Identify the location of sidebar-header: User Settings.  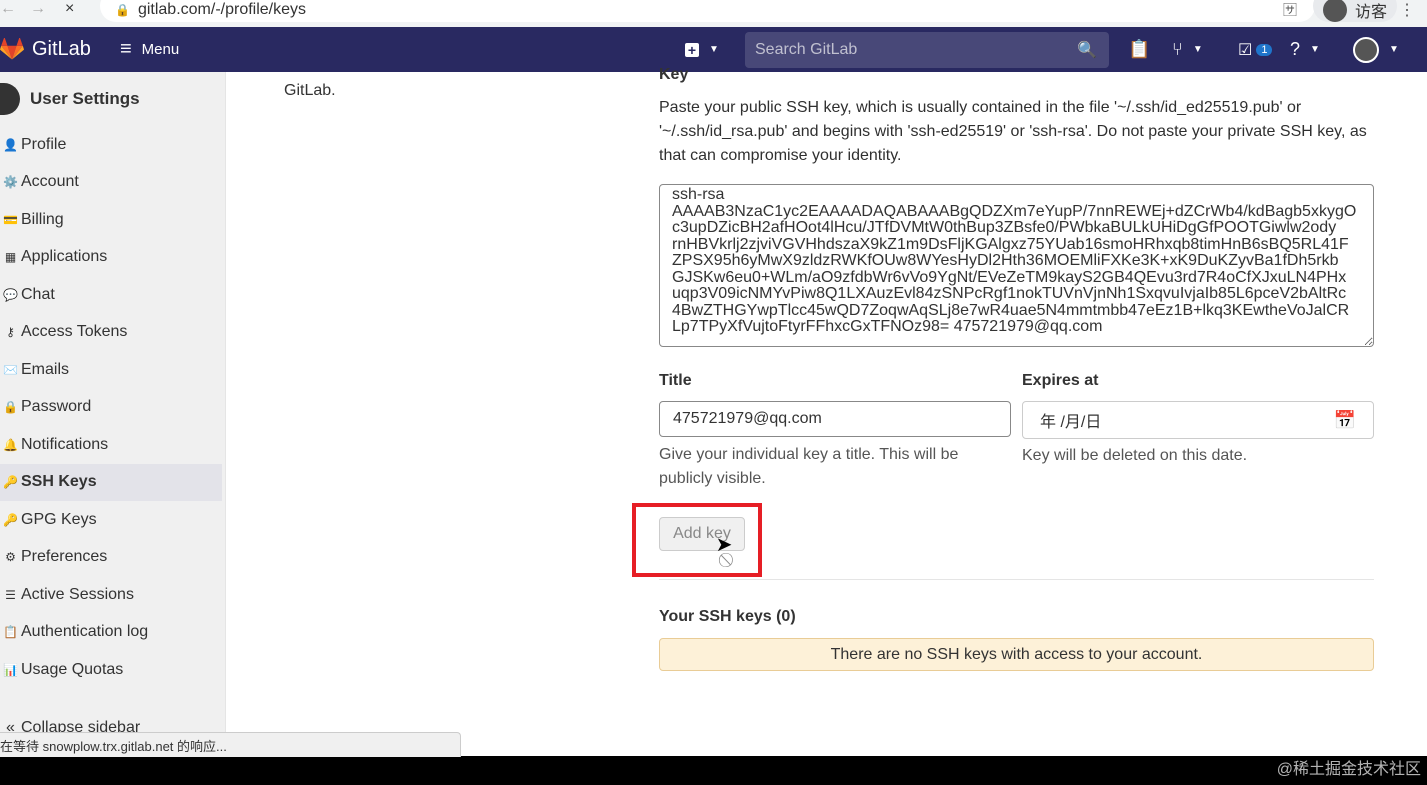
(70, 99).